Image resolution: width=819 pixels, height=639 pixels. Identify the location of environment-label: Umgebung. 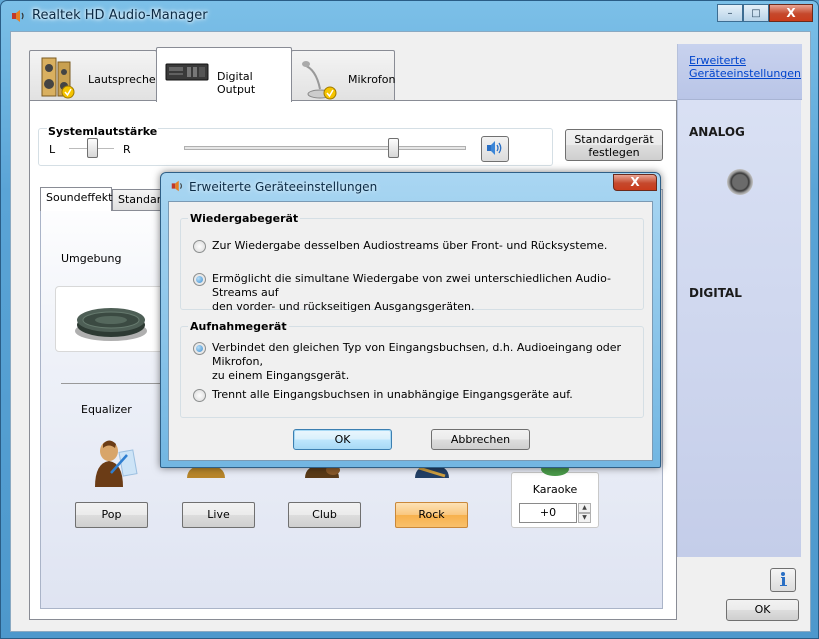
(91, 258).